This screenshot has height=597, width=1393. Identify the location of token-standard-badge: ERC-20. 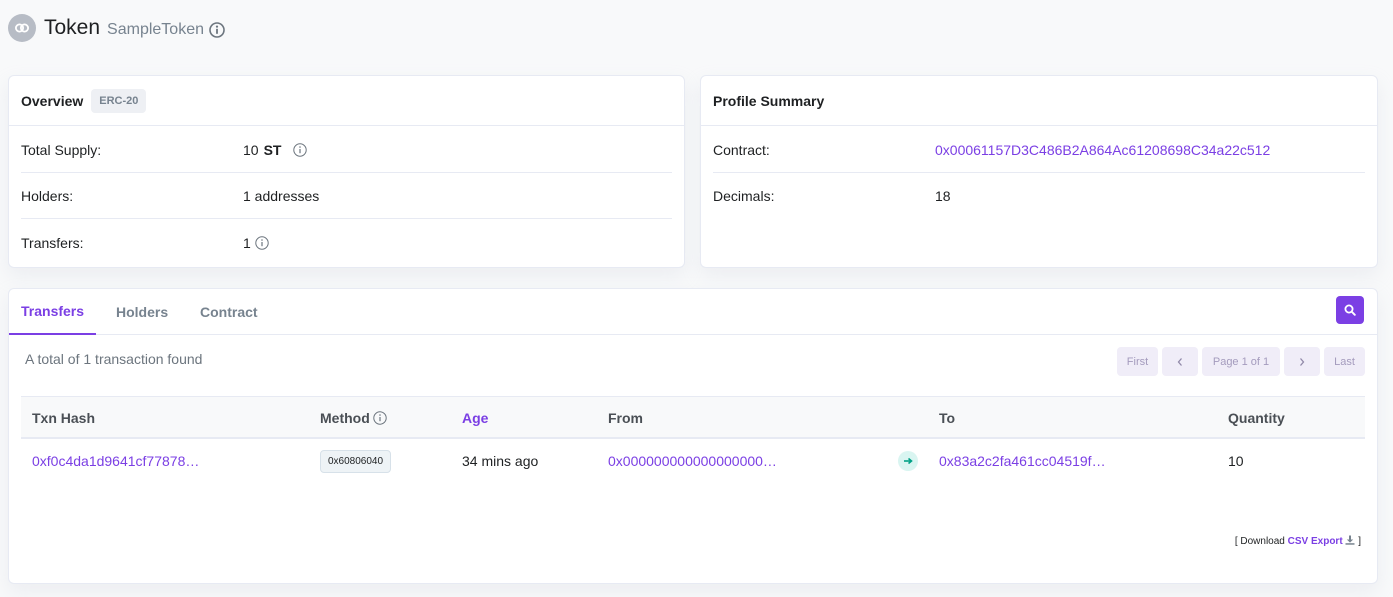
(119, 100).